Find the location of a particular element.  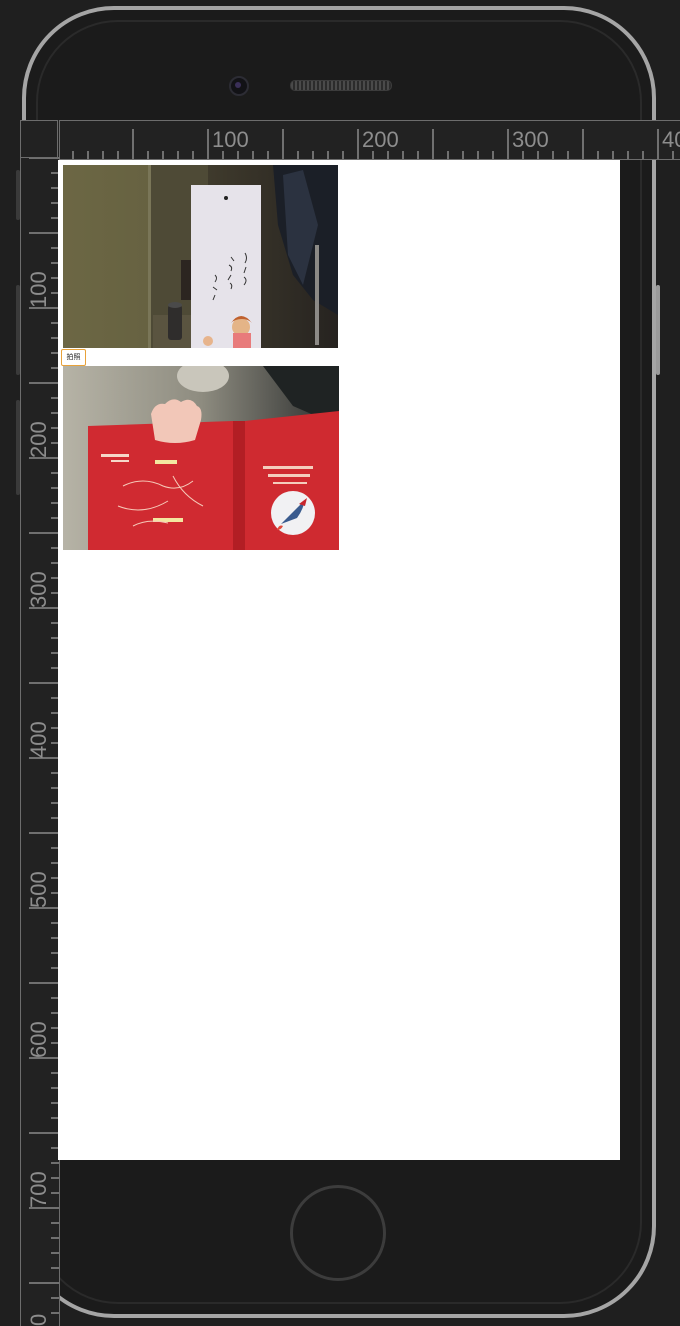

ruler-top-ticks: 100 200 300 40 is located at coordinates (368, 143).